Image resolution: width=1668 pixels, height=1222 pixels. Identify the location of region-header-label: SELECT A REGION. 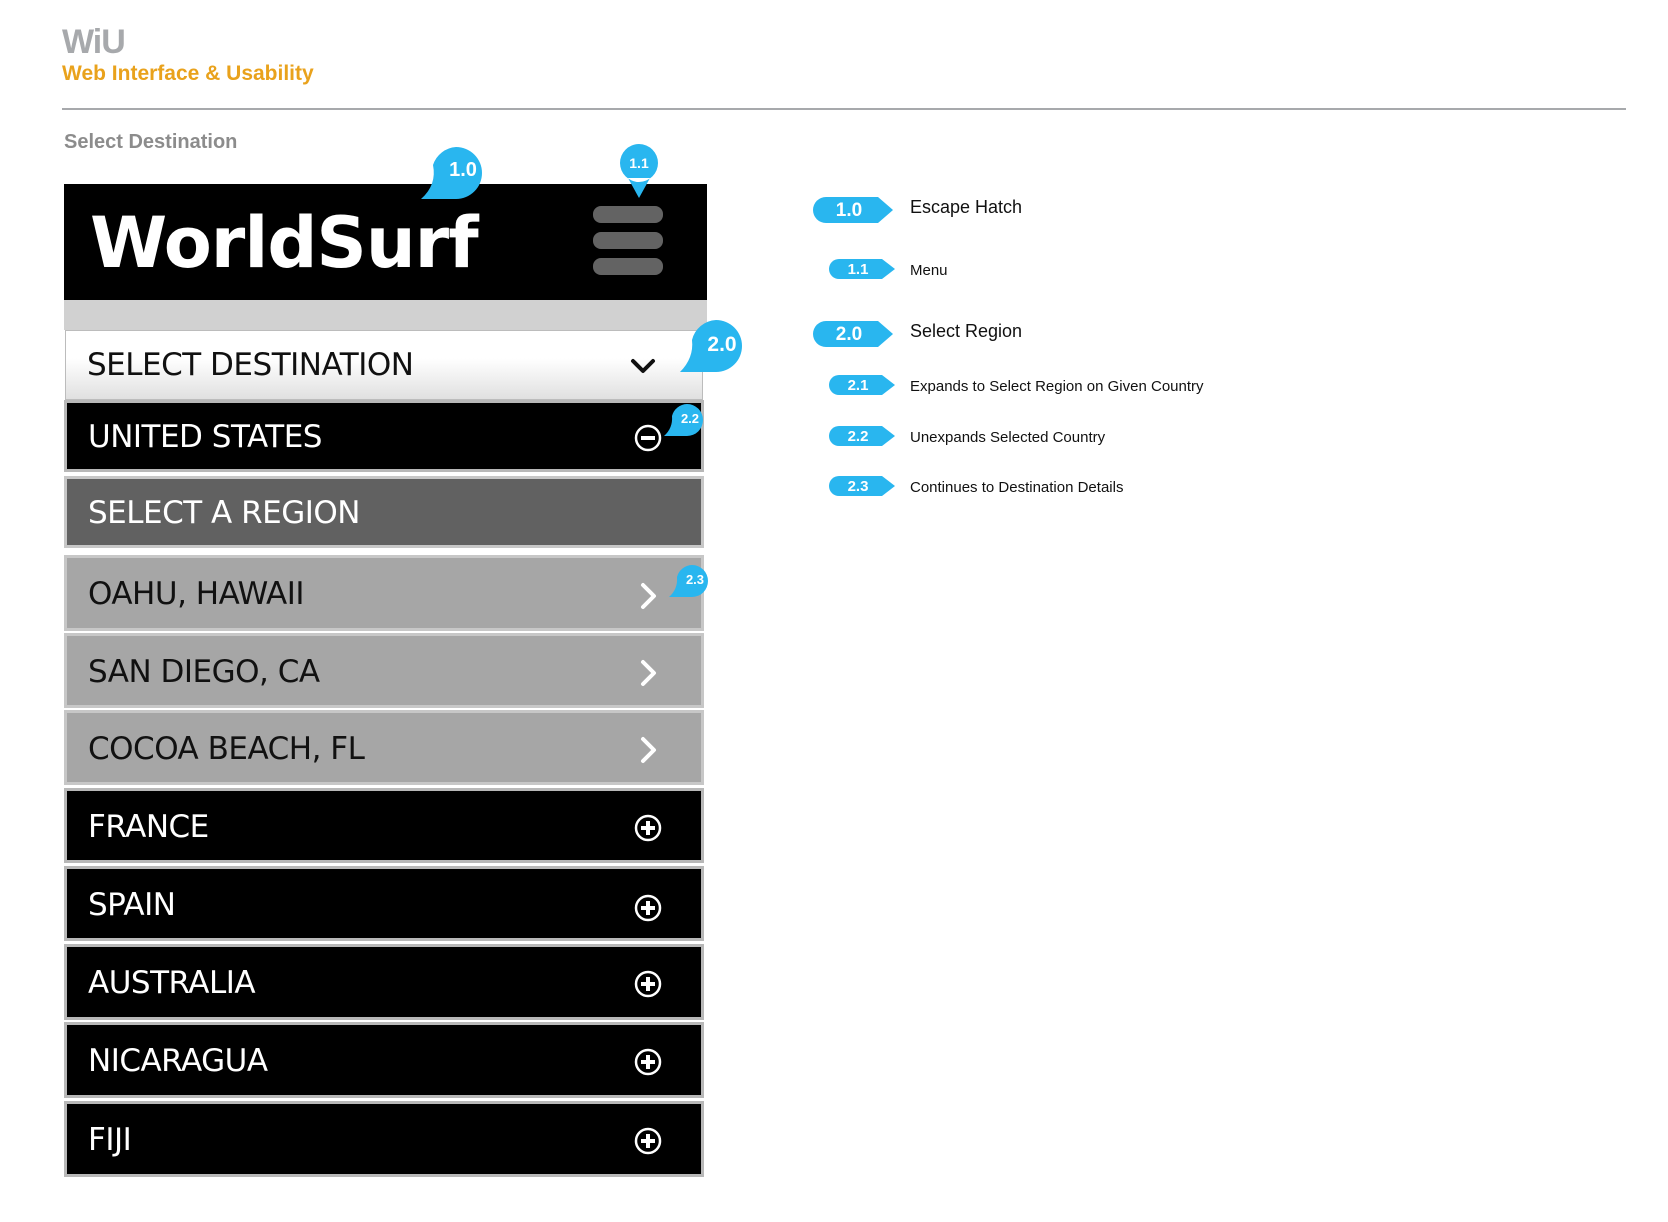
(224, 513).